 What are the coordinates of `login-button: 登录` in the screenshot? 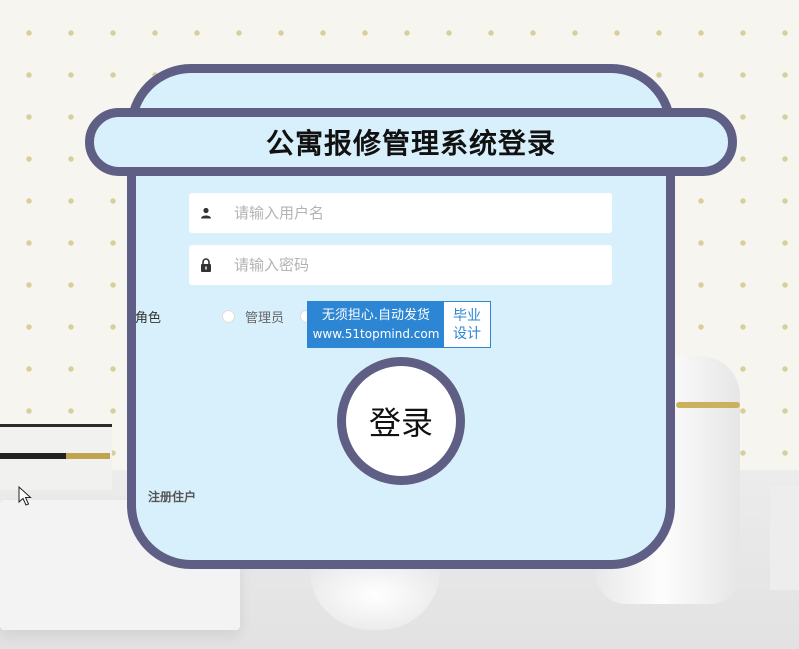 It's located at (401, 421).